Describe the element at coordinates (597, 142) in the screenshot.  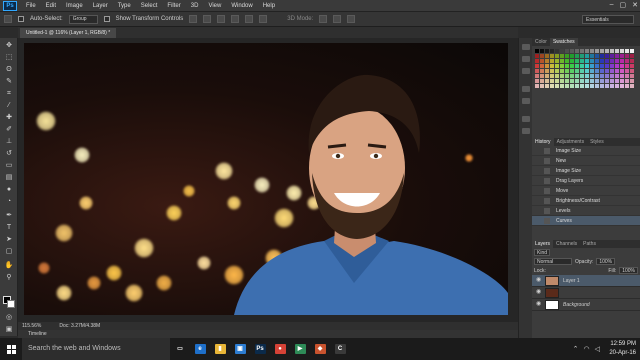
I see `tab-styles: Styles` at that location.